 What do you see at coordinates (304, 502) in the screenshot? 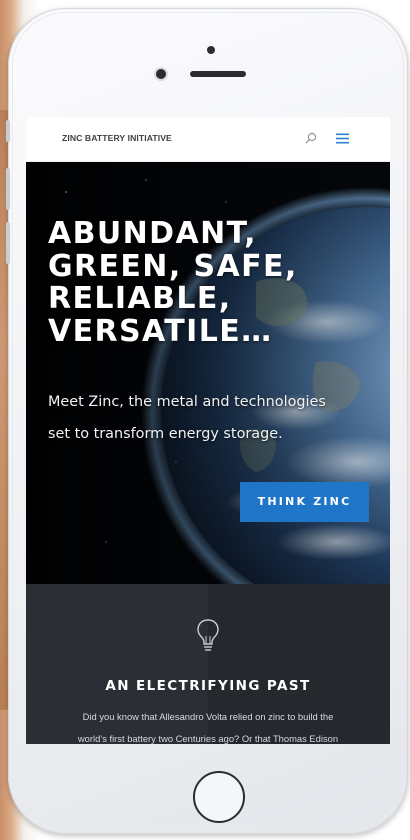
I see `think-zinc-button: THINK ZINC` at bounding box center [304, 502].